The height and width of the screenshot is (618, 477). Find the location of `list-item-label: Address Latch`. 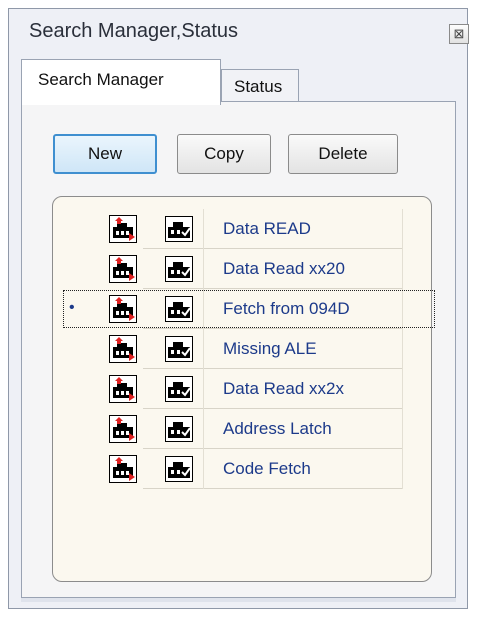

list-item-label: Address Latch is located at coordinates (277, 428).